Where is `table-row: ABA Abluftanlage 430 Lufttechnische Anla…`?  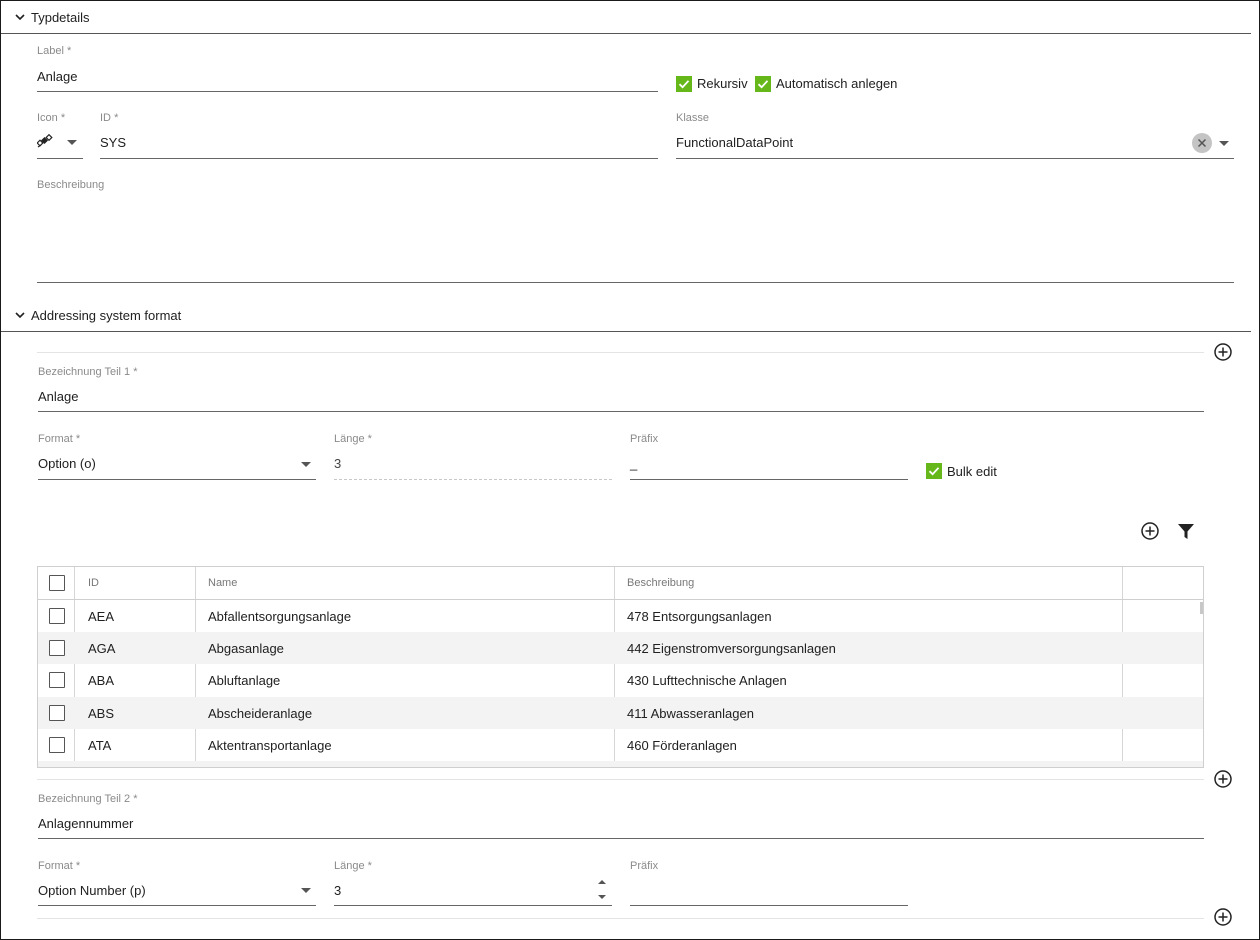
table-row: ABA Abluftanlage 430 Lufttechnische Anla… is located at coordinates (620, 680).